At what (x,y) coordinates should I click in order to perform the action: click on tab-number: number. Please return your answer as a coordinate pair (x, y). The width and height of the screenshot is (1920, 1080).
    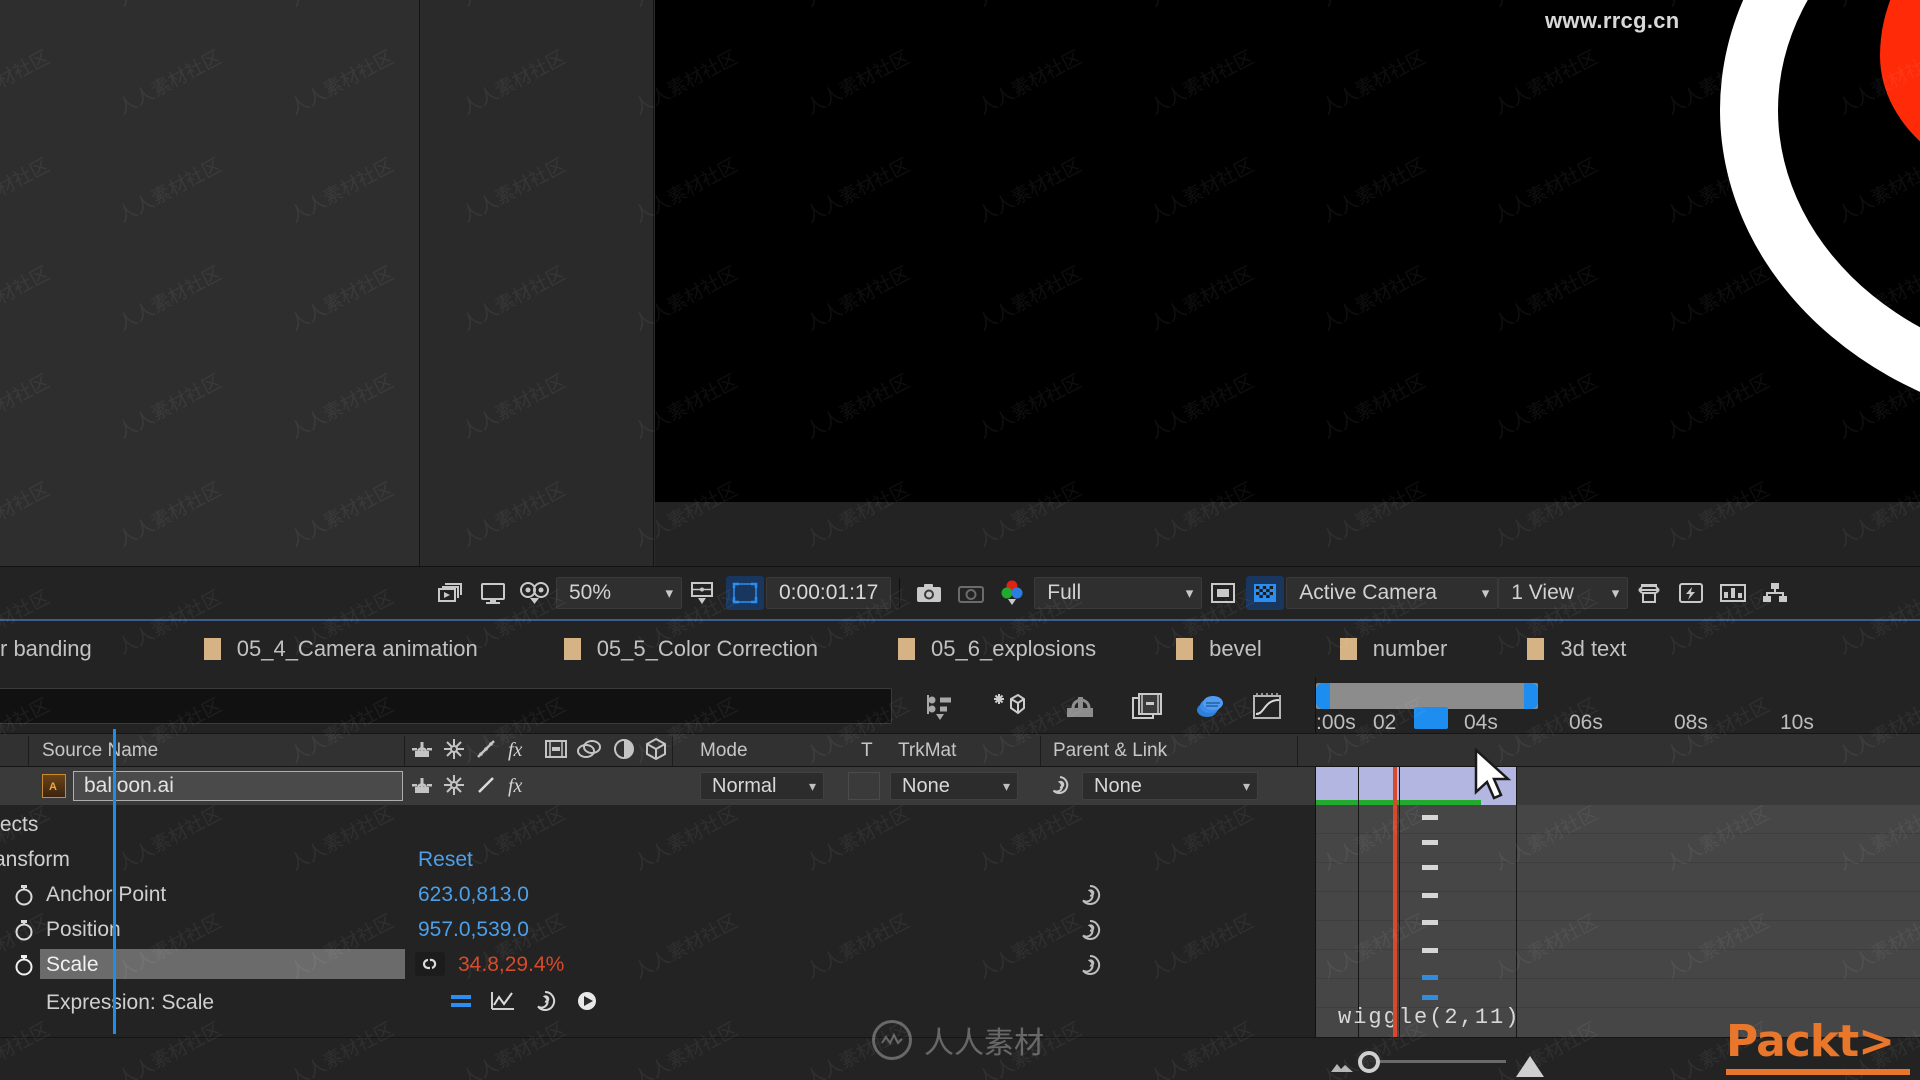
    Looking at the image, I should click on (1373, 649).